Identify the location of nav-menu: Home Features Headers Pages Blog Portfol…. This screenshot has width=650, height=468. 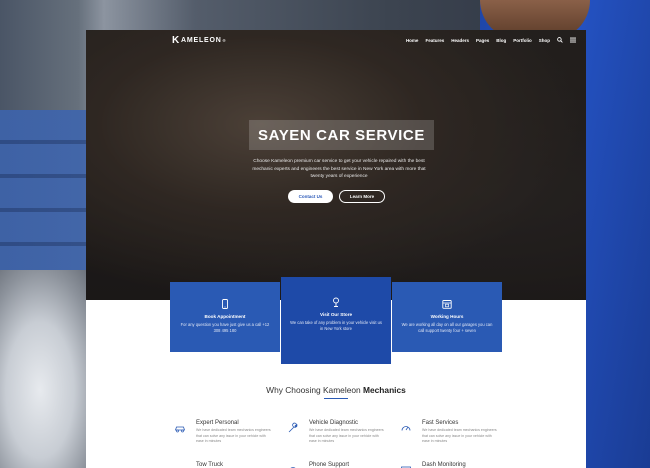
(491, 40).